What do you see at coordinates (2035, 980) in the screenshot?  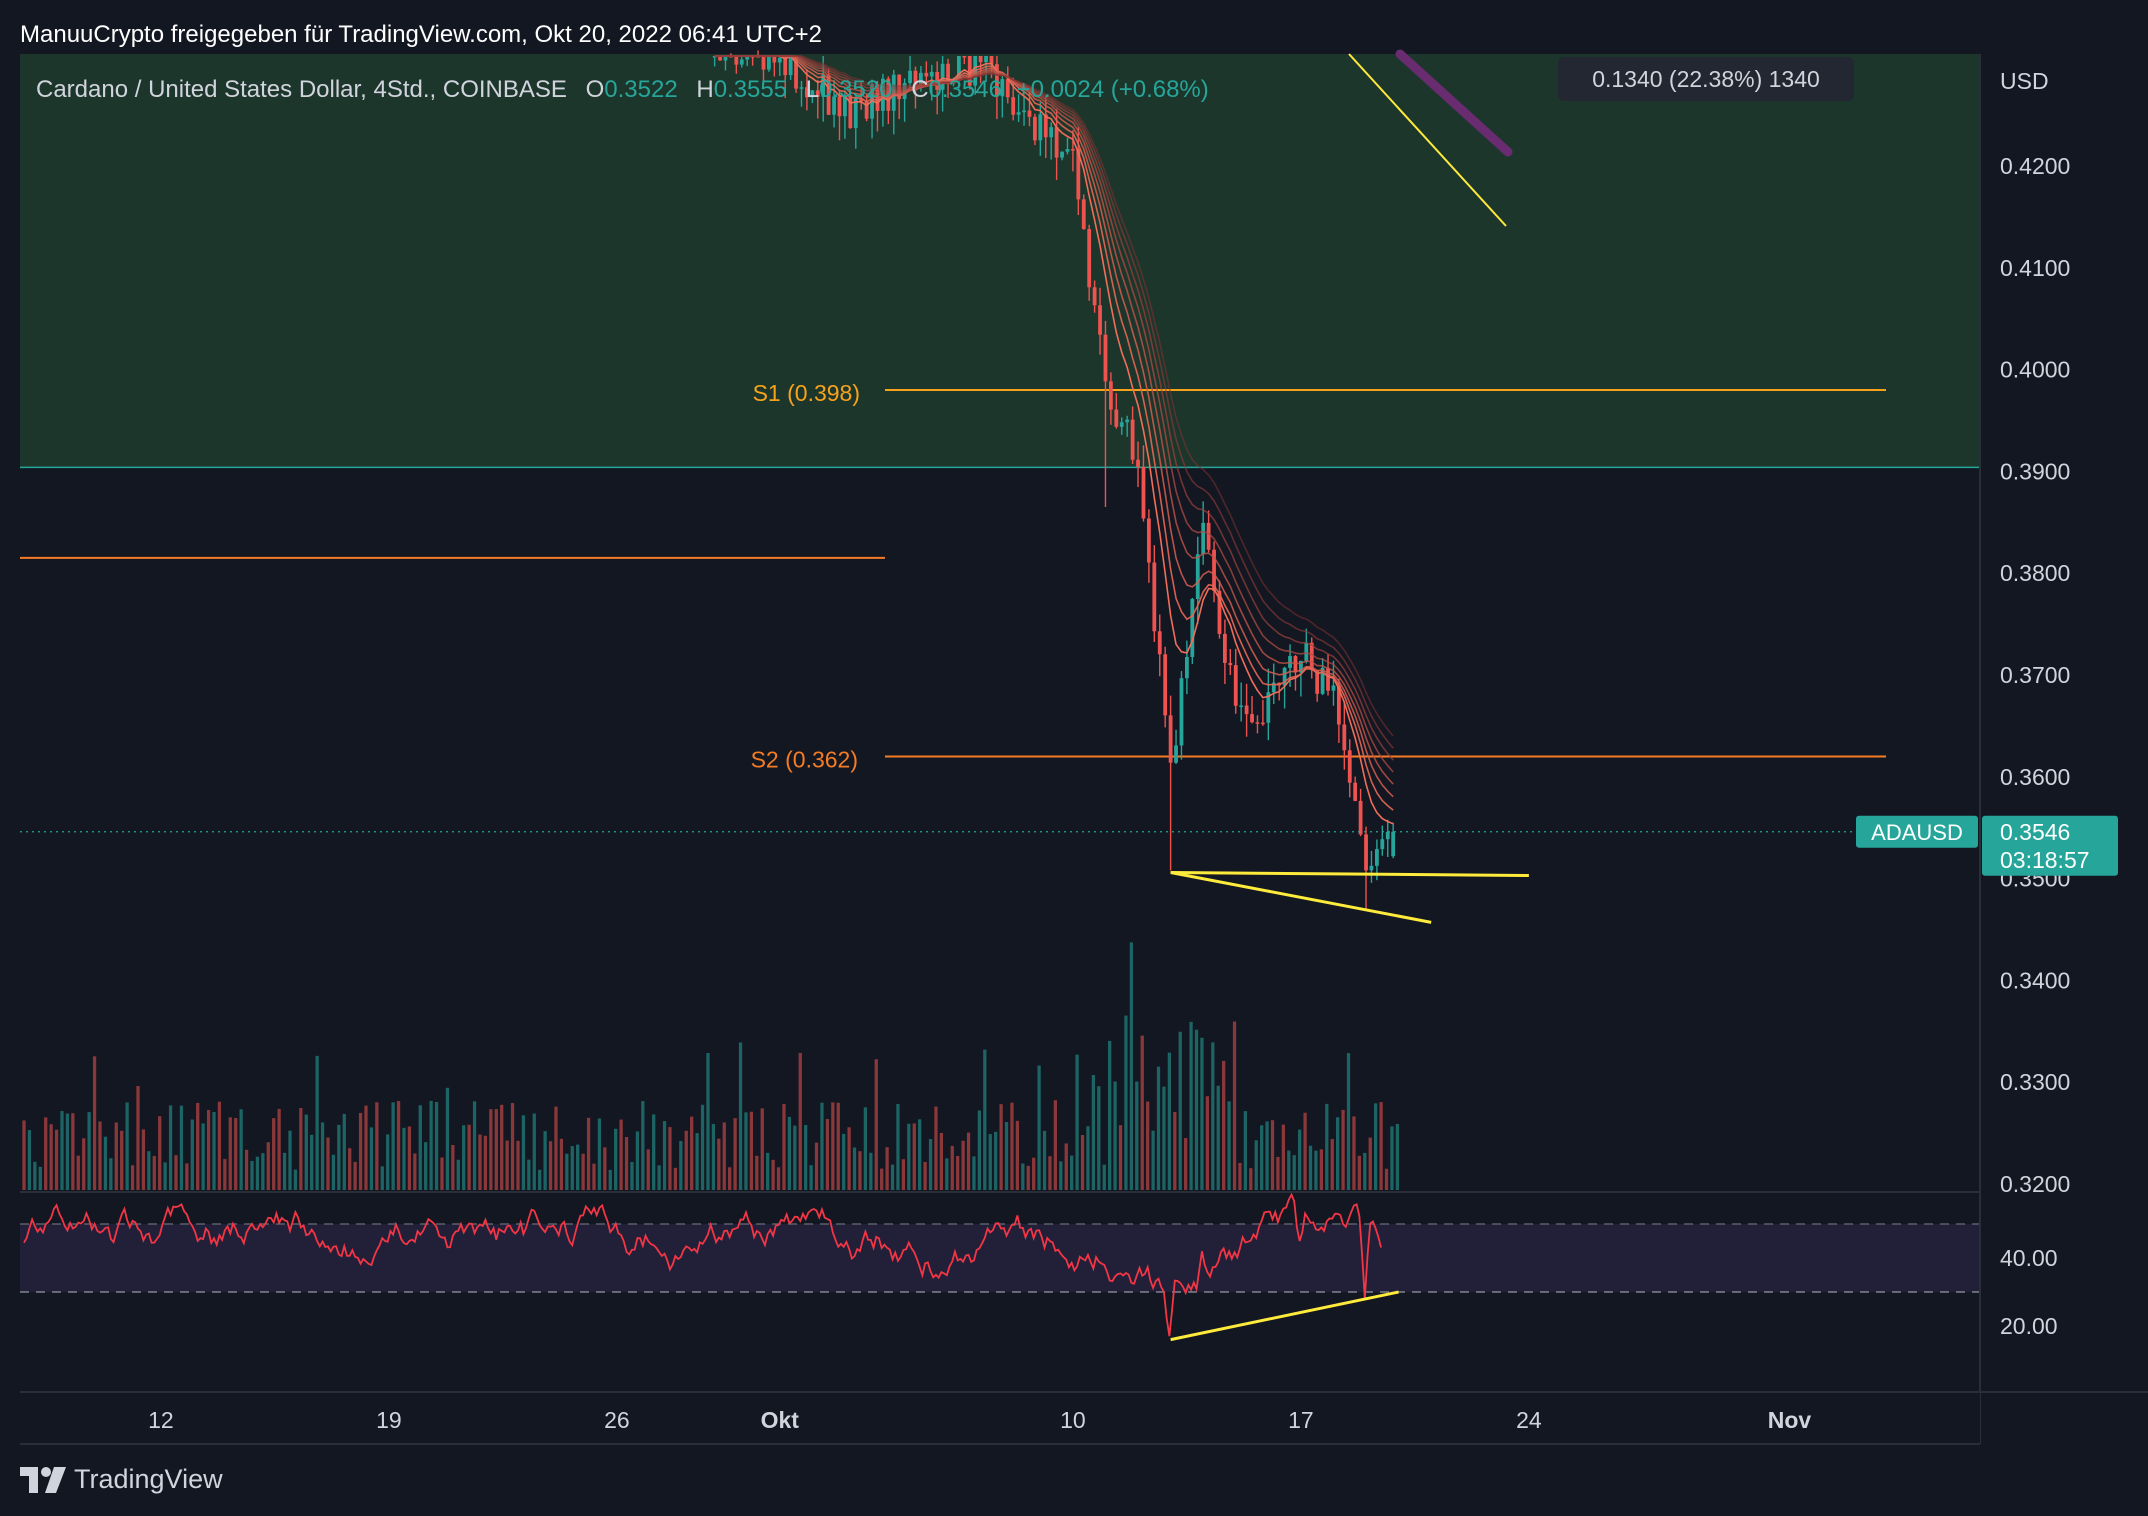 I see `price-tick-label: 0.3400` at bounding box center [2035, 980].